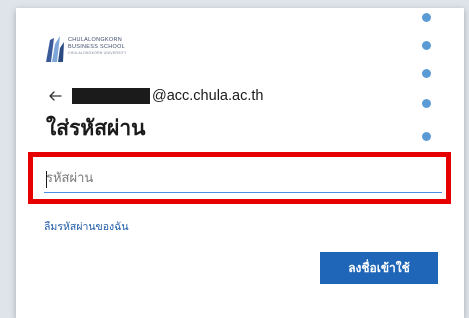  I want to click on email-suffix: @acc.chula.ac.th, so click(208, 96).